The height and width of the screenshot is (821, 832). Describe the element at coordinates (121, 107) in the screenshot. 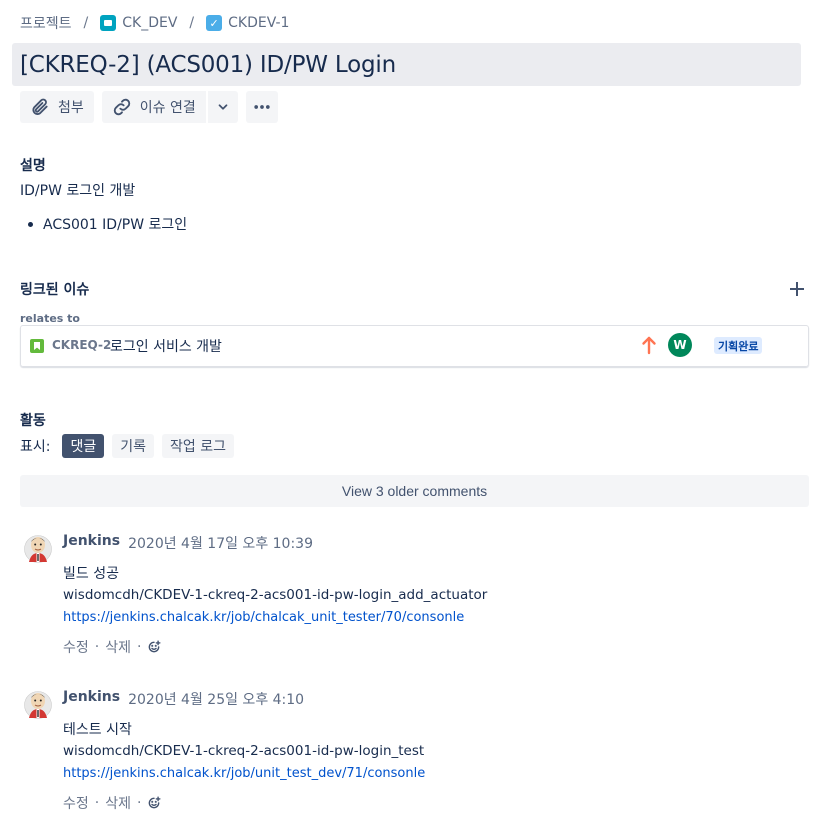

I see `link-icon` at that location.